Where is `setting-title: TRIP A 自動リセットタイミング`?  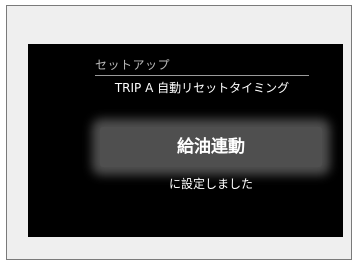 setting-title: TRIP A 自動リセットタイミング is located at coordinates (202, 88).